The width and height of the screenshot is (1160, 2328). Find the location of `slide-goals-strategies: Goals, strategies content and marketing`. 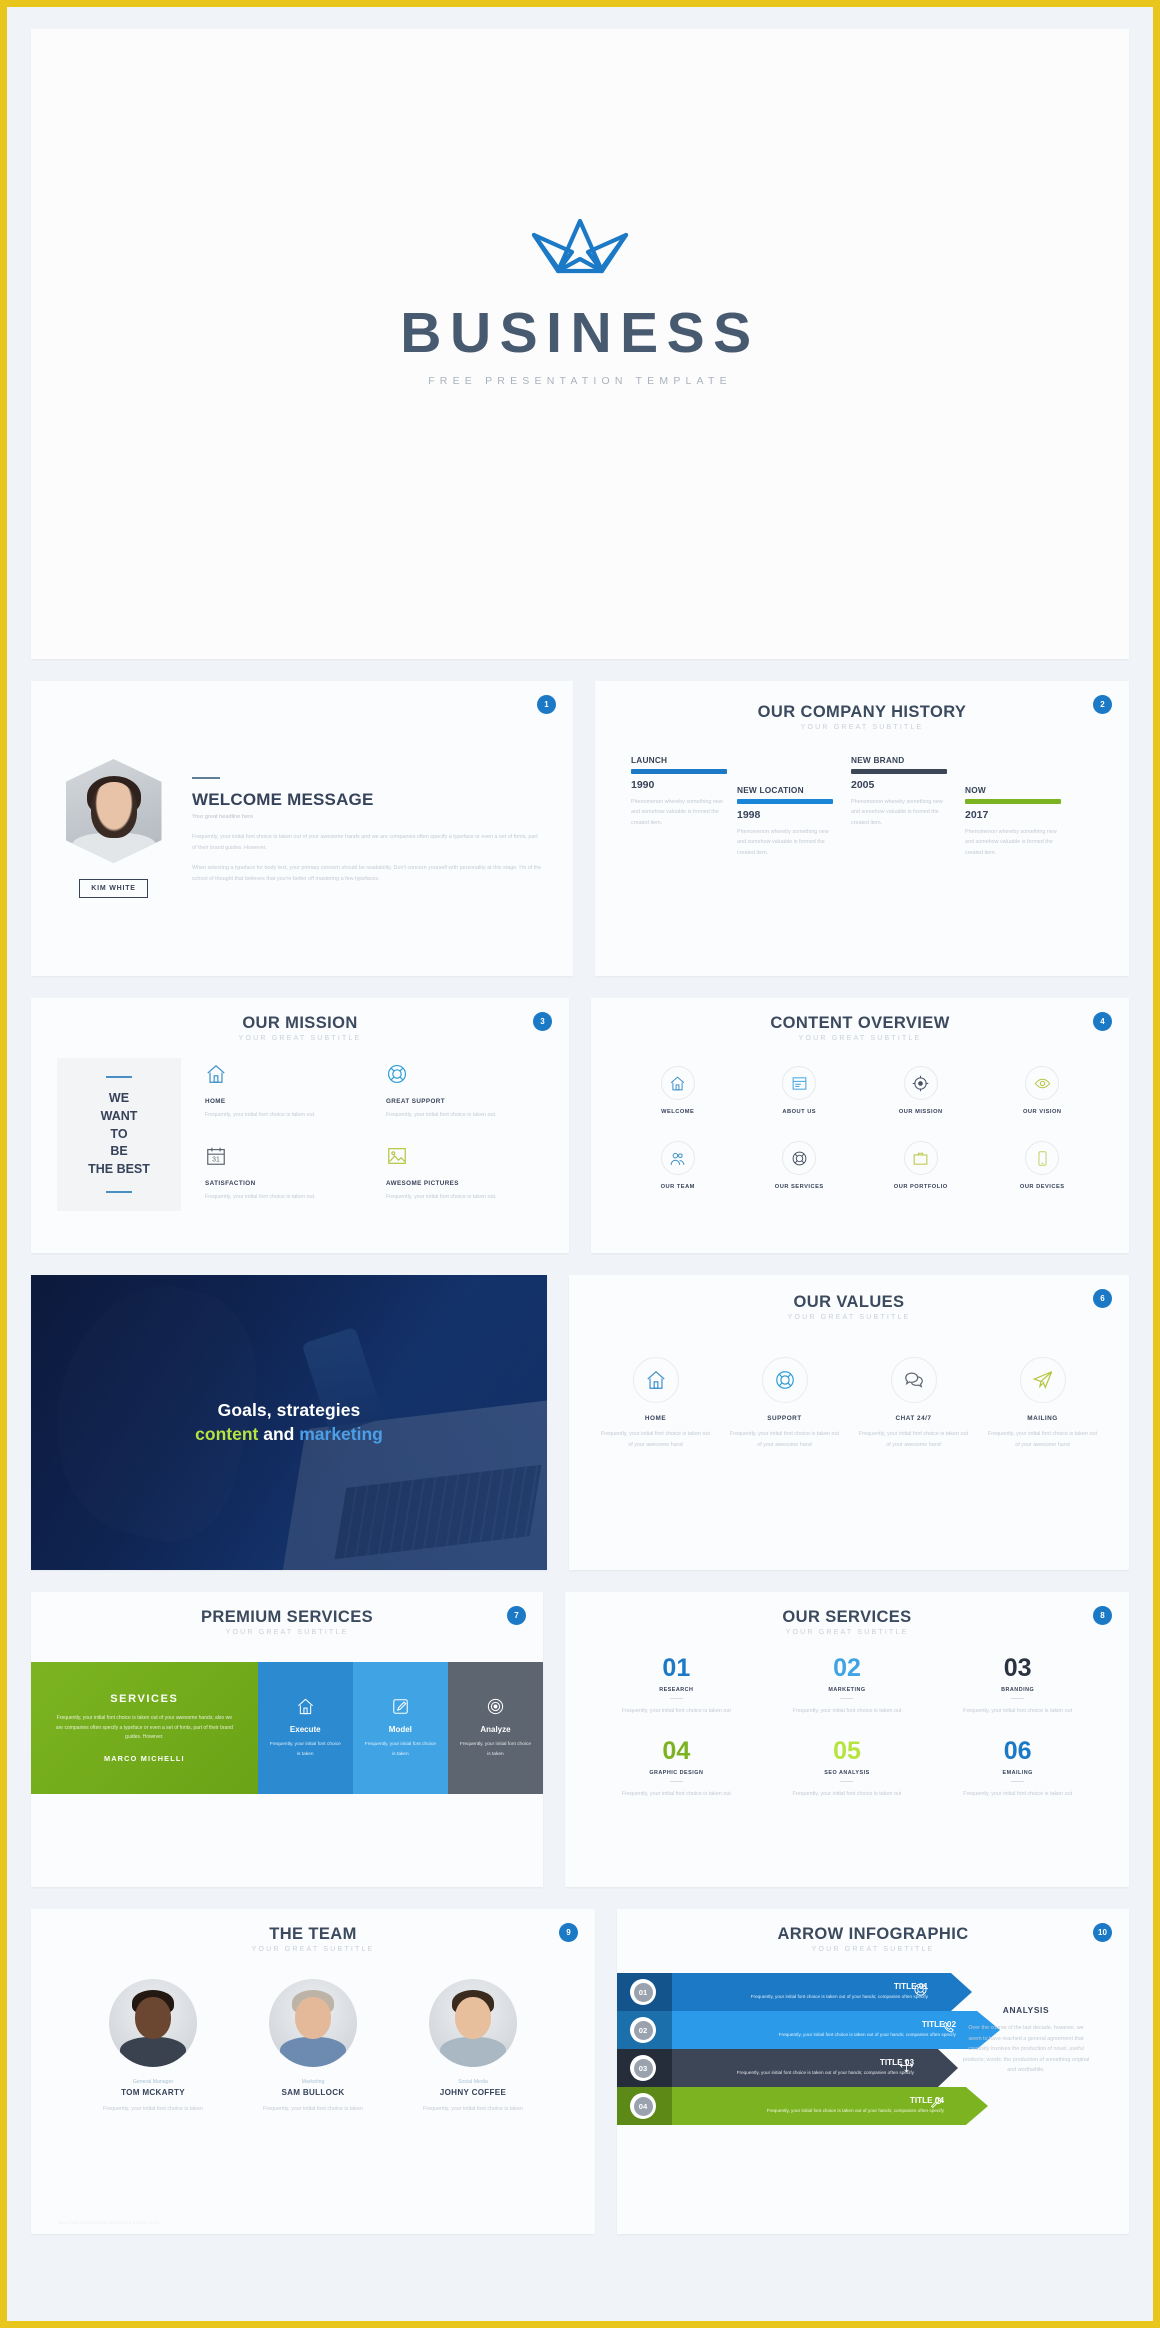

slide-goals-strategies: Goals, strategies content and marketing is located at coordinates (289, 1422).